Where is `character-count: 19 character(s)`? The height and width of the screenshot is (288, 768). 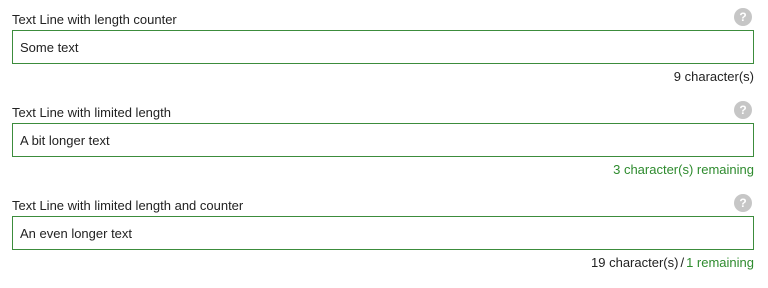
character-count: 19 character(s) is located at coordinates (635, 262).